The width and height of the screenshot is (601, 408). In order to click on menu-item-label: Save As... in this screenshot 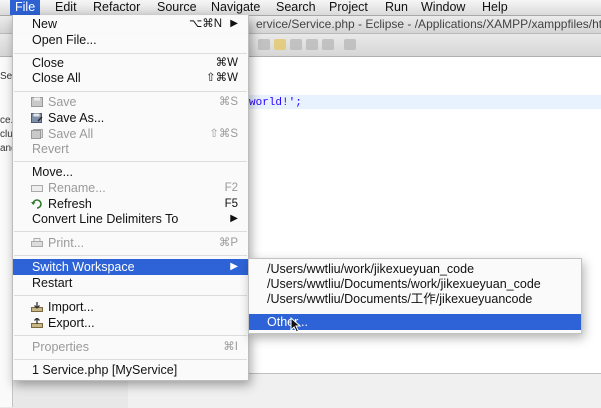, I will do `click(76, 118)`.